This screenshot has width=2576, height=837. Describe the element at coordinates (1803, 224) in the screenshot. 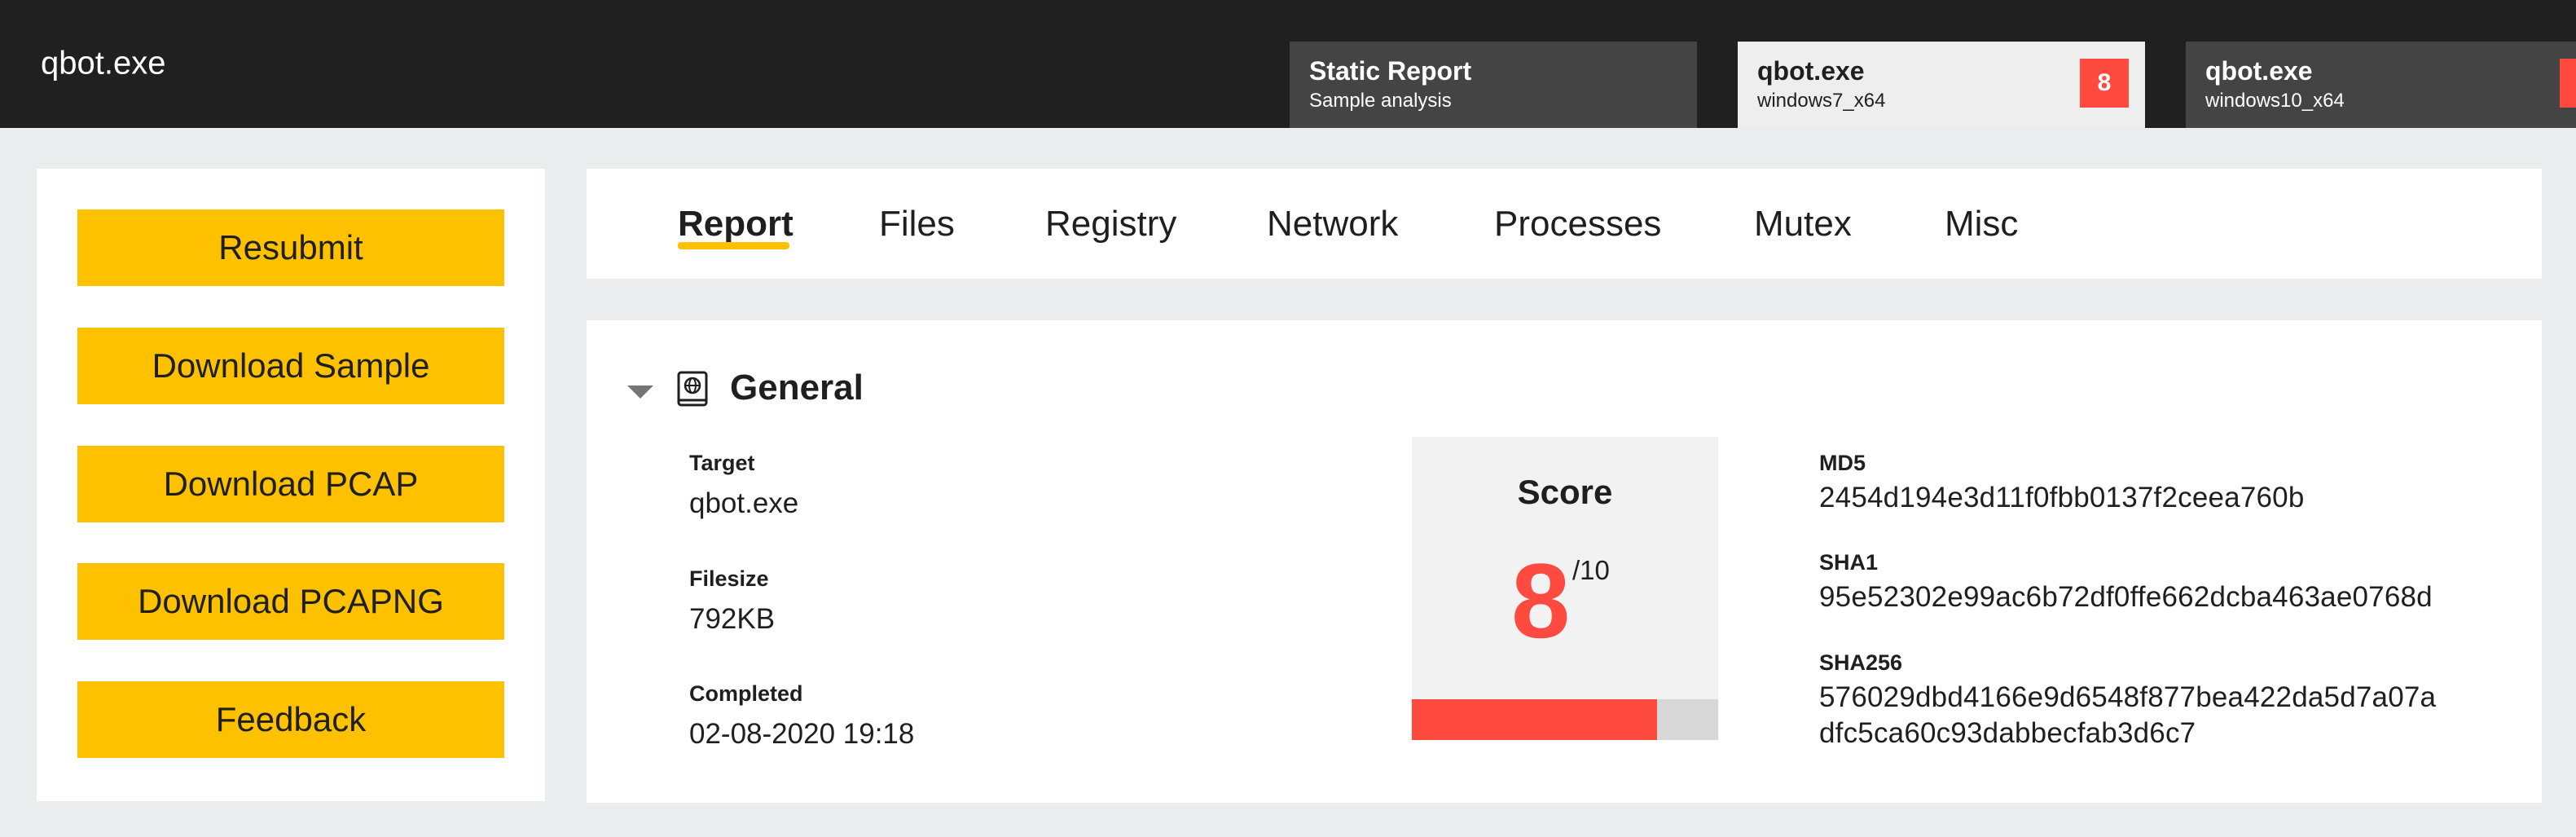

I see `tab-mutex: Mutex` at that location.